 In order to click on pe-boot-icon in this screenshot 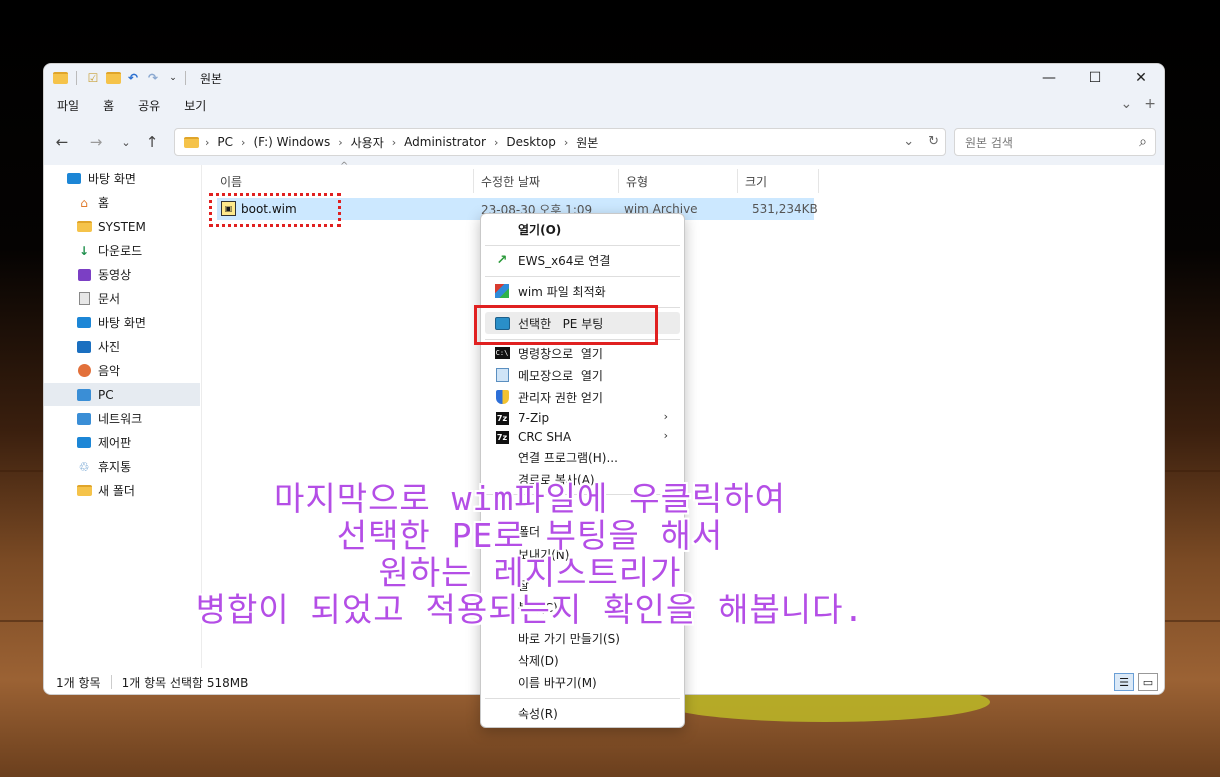, I will do `click(502, 323)`.